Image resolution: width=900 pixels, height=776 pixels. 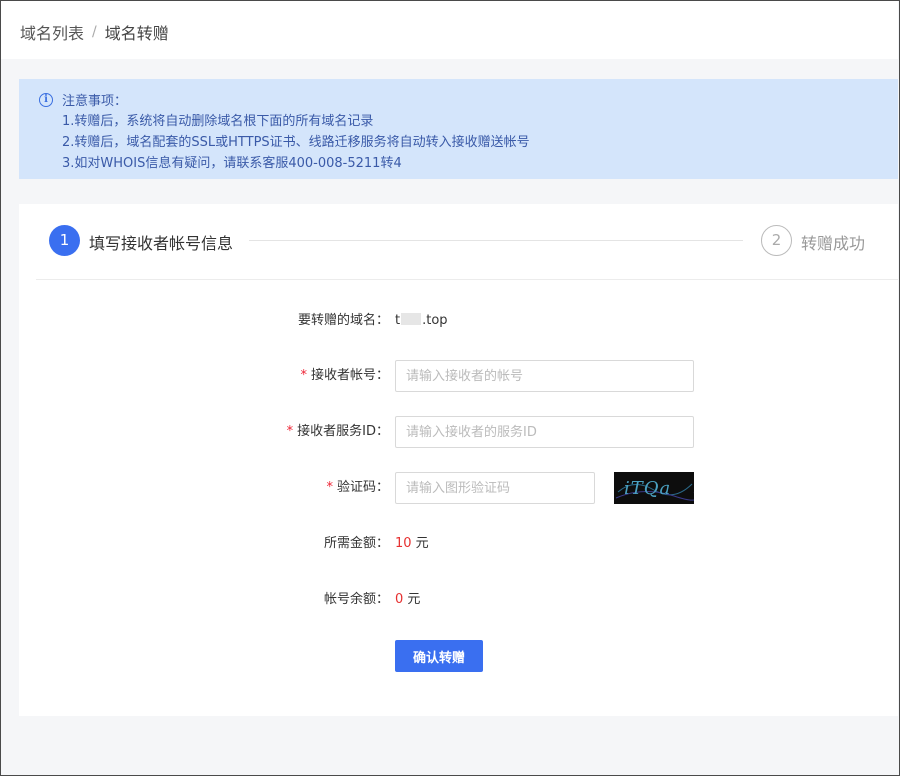 What do you see at coordinates (356, 543) in the screenshot?
I see `amount-label: 所需金额：` at bounding box center [356, 543].